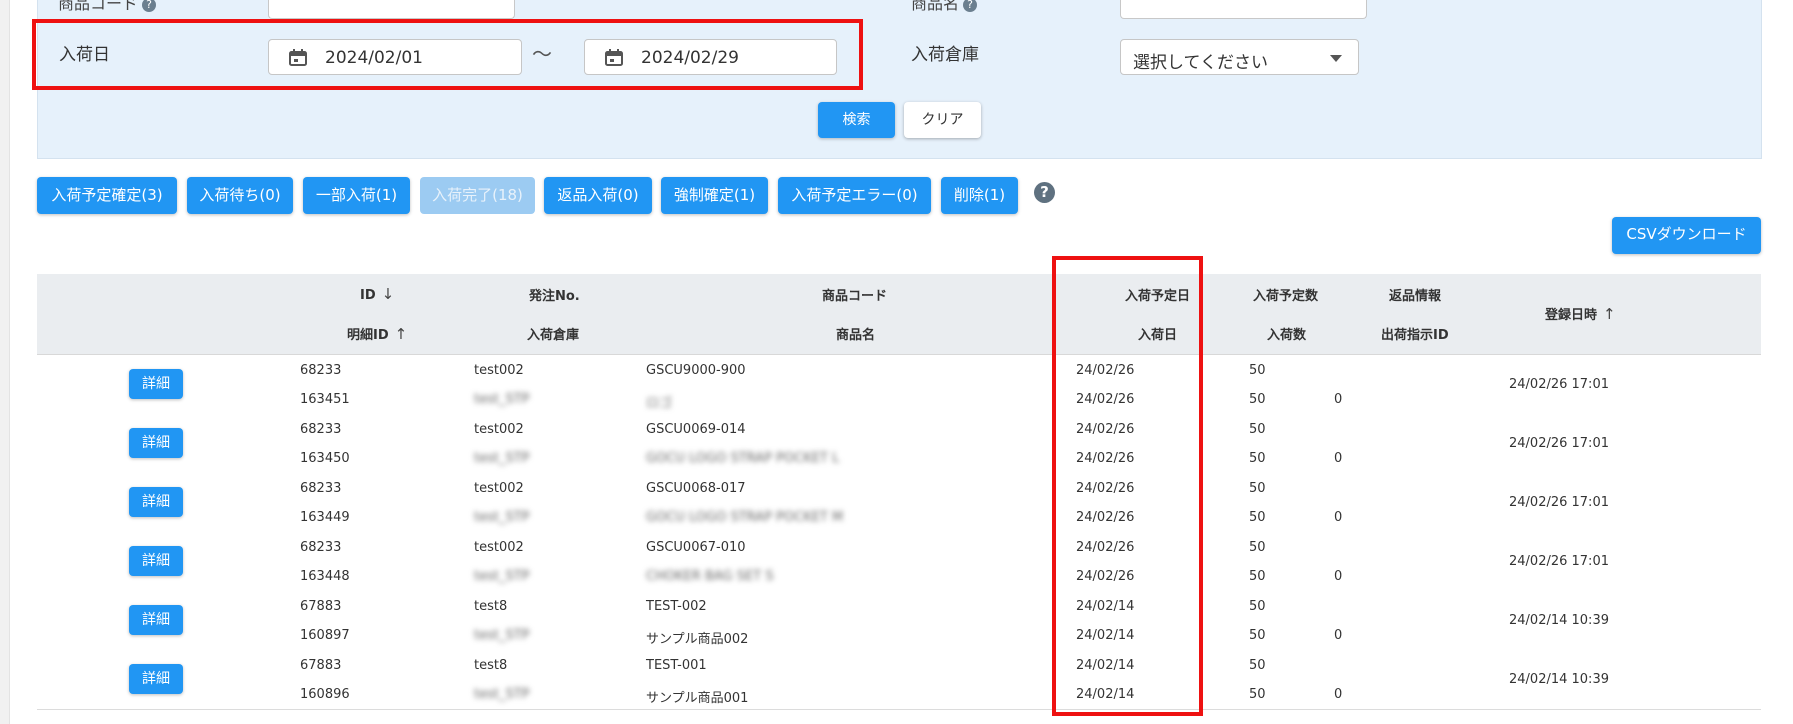 The width and height of the screenshot is (1793, 724). What do you see at coordinates (944, 7) in the screenshot?
I see `product-name-label: 商品名?` at bounding box center [944, 7].